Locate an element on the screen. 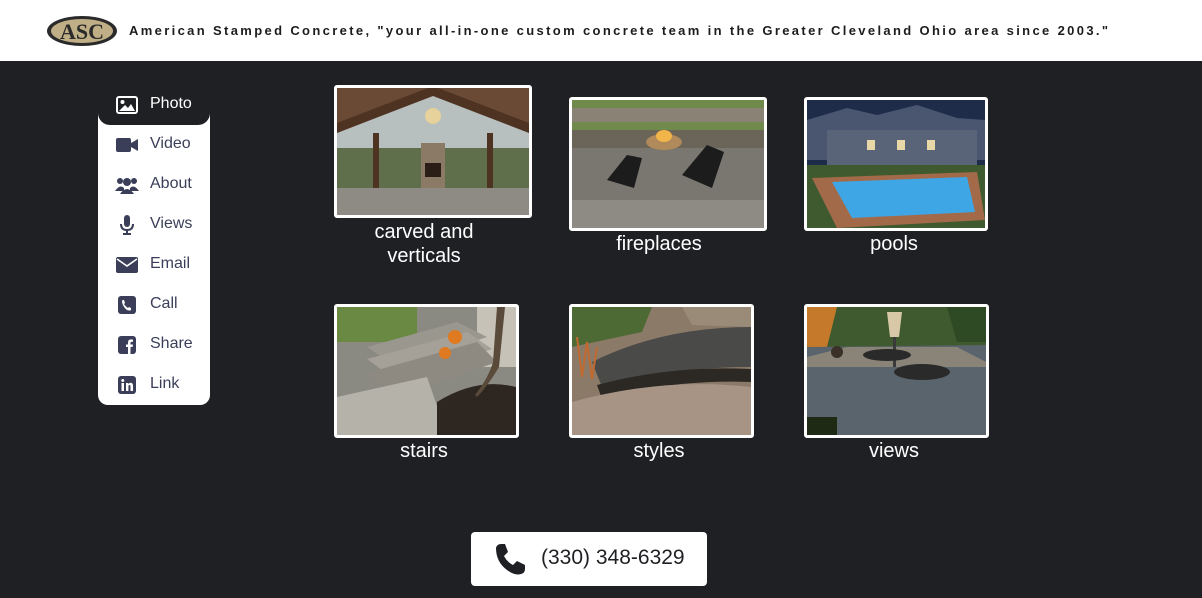 Image resolution: width=1202 pixels, height=598 pixels. tile-caption-line: views is located at coordinates (893, 451).